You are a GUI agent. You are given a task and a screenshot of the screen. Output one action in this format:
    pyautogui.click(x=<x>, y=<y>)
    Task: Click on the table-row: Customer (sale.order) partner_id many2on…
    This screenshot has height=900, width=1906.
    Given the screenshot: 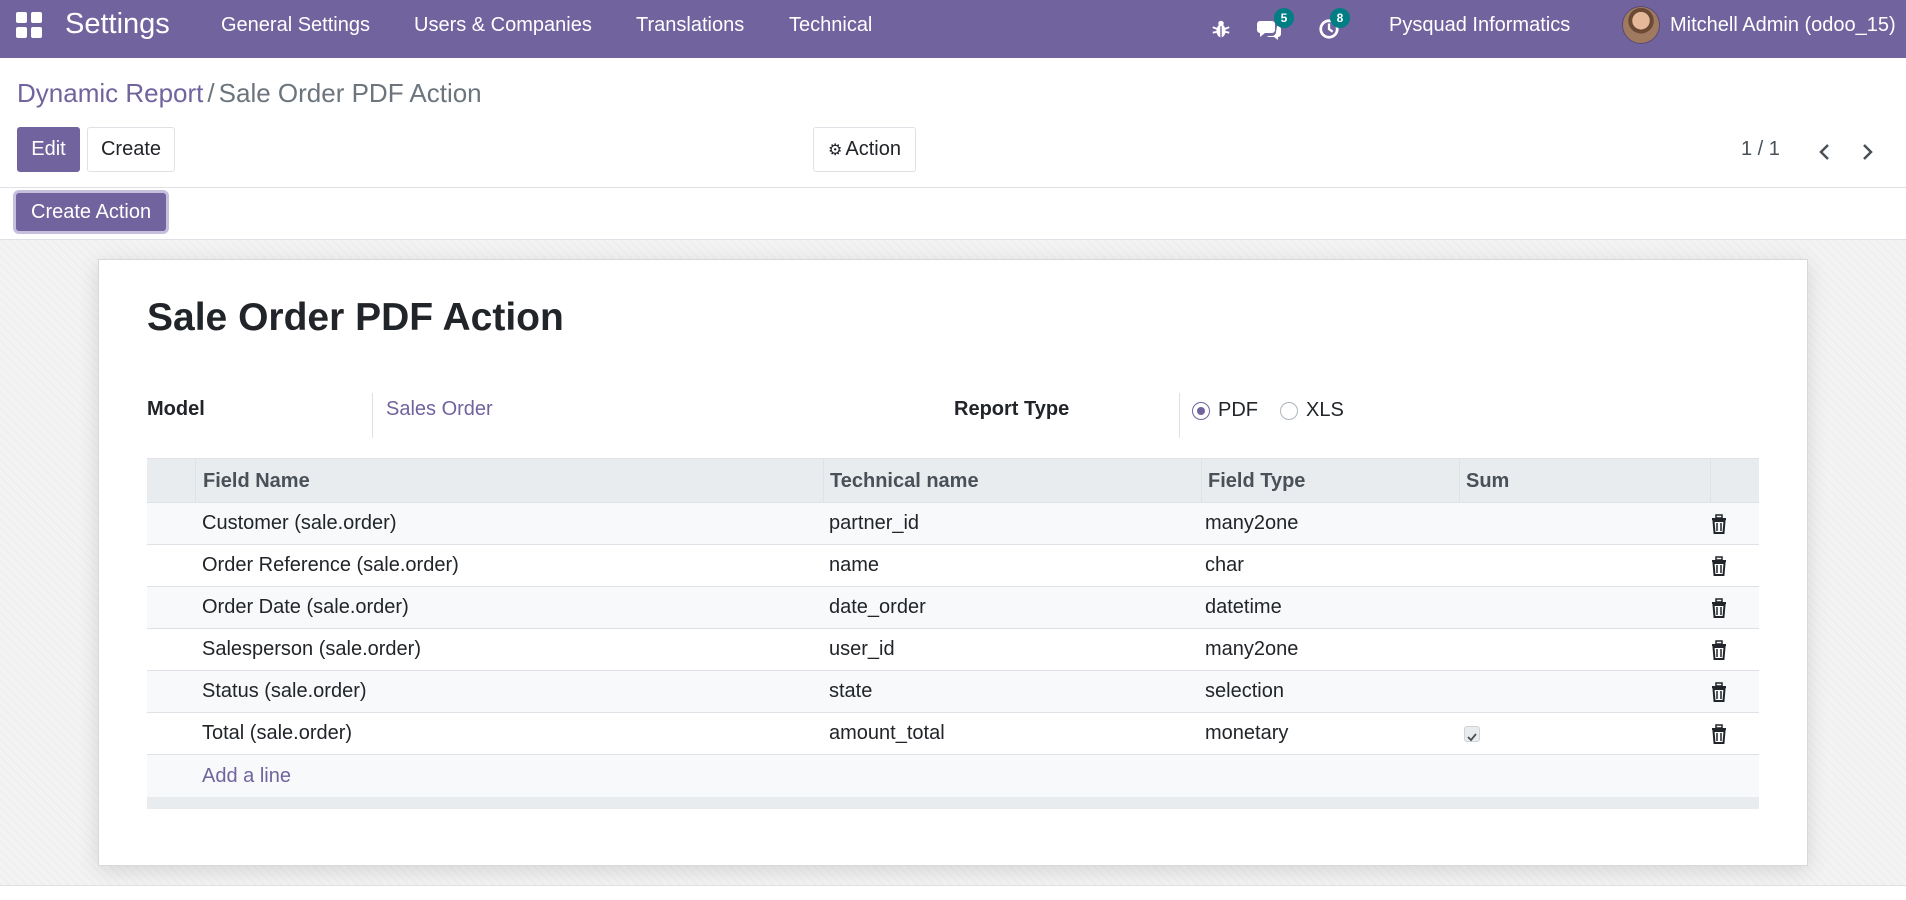 What is the action you would take?
    pyautogui.click(x=953, y=524)
    